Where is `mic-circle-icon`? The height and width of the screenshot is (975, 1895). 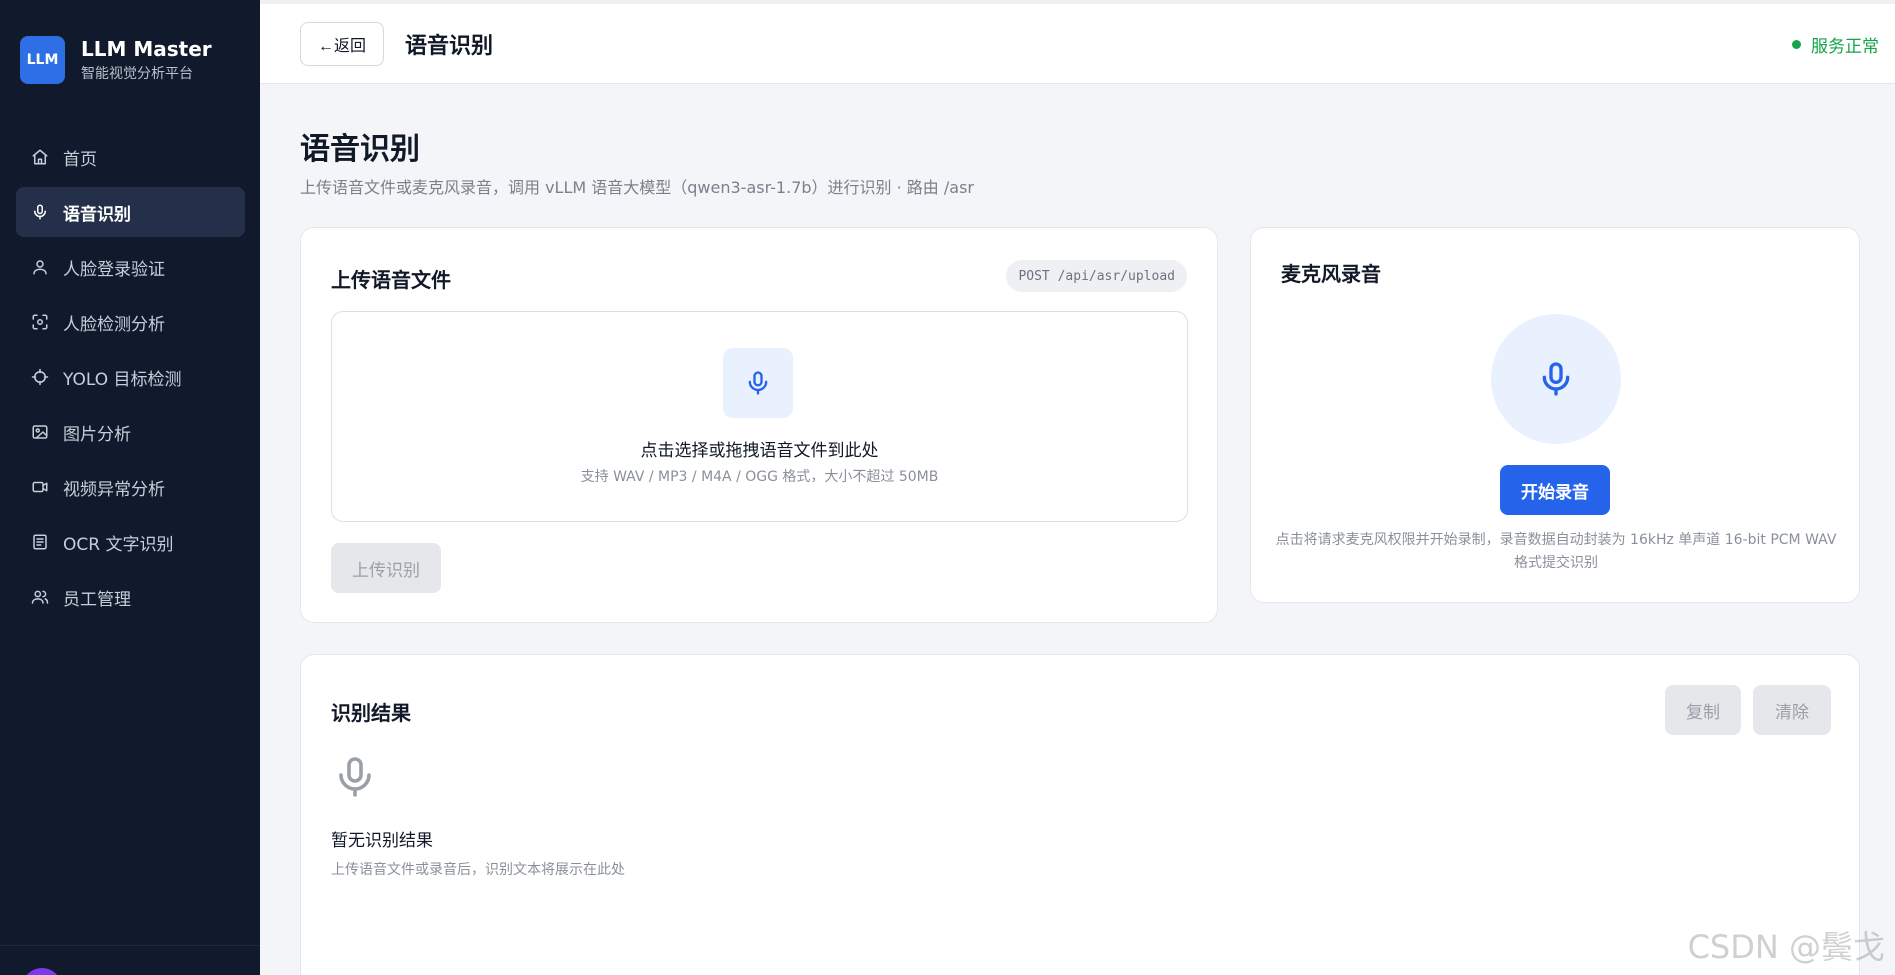
mic-circle-icon is located at coordinates (1556, 379).